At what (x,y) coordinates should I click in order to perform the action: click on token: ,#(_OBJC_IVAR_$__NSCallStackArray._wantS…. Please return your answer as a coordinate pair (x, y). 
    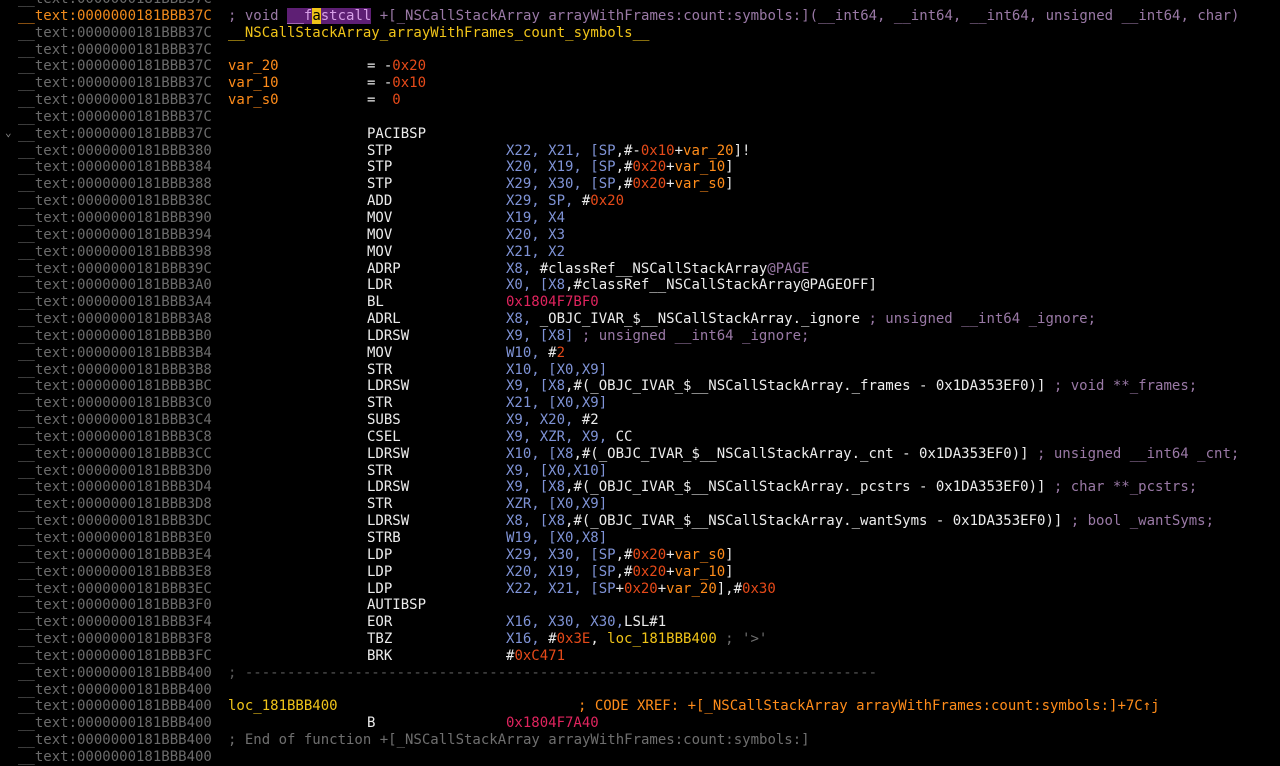
    Looking at the image, I should click on (813, 521).